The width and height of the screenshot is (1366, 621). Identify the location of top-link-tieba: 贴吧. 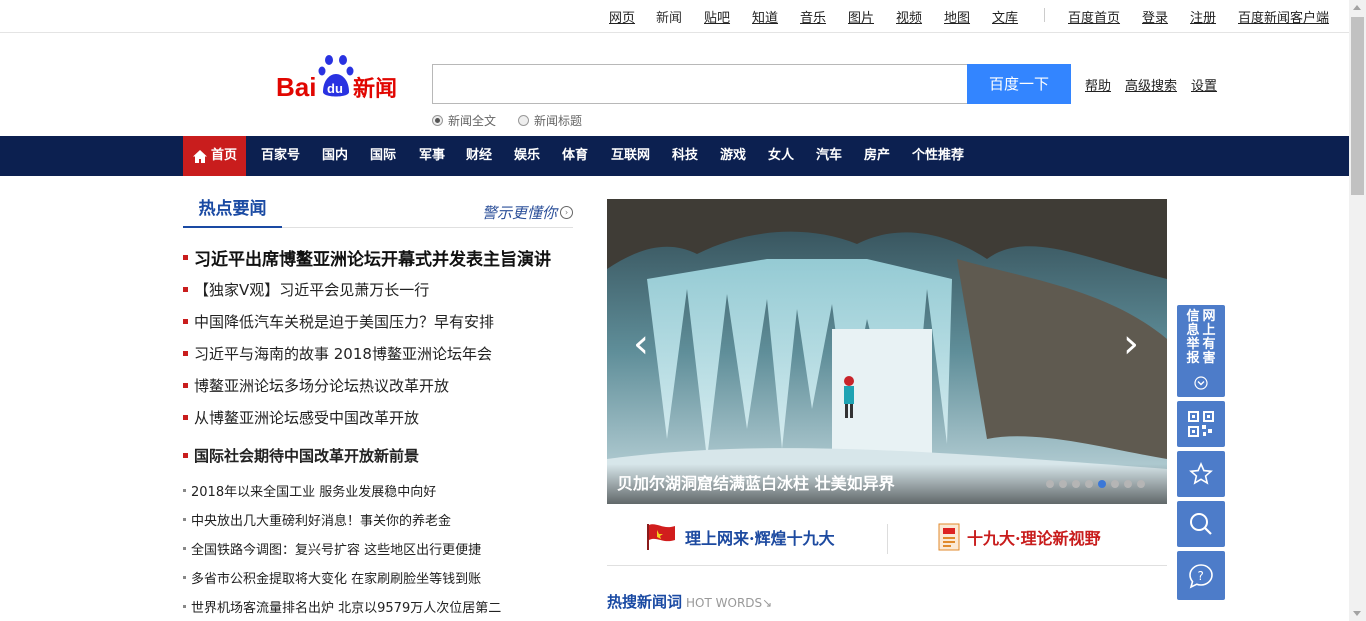
(717, 16).